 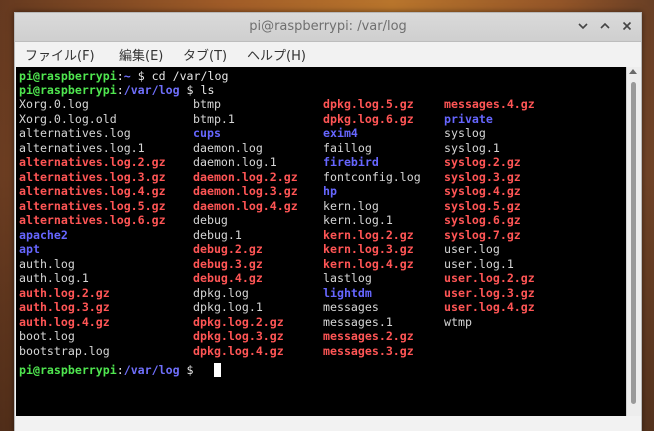 What do you see at coordinates (245, 205) in the screenshot?
I see `ls-entry: daemon.log.4.gz` at bounding box center [245, 205].